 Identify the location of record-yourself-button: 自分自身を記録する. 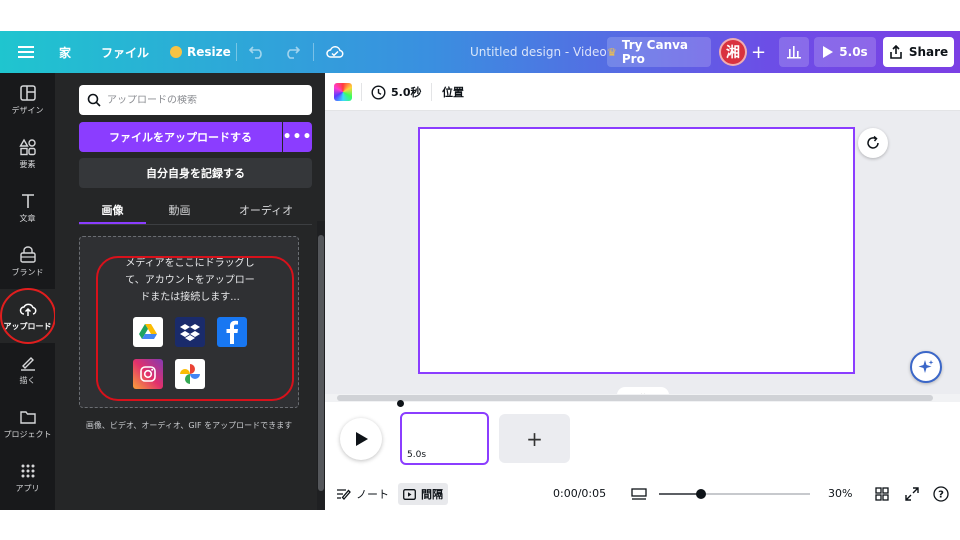
(195, 173).